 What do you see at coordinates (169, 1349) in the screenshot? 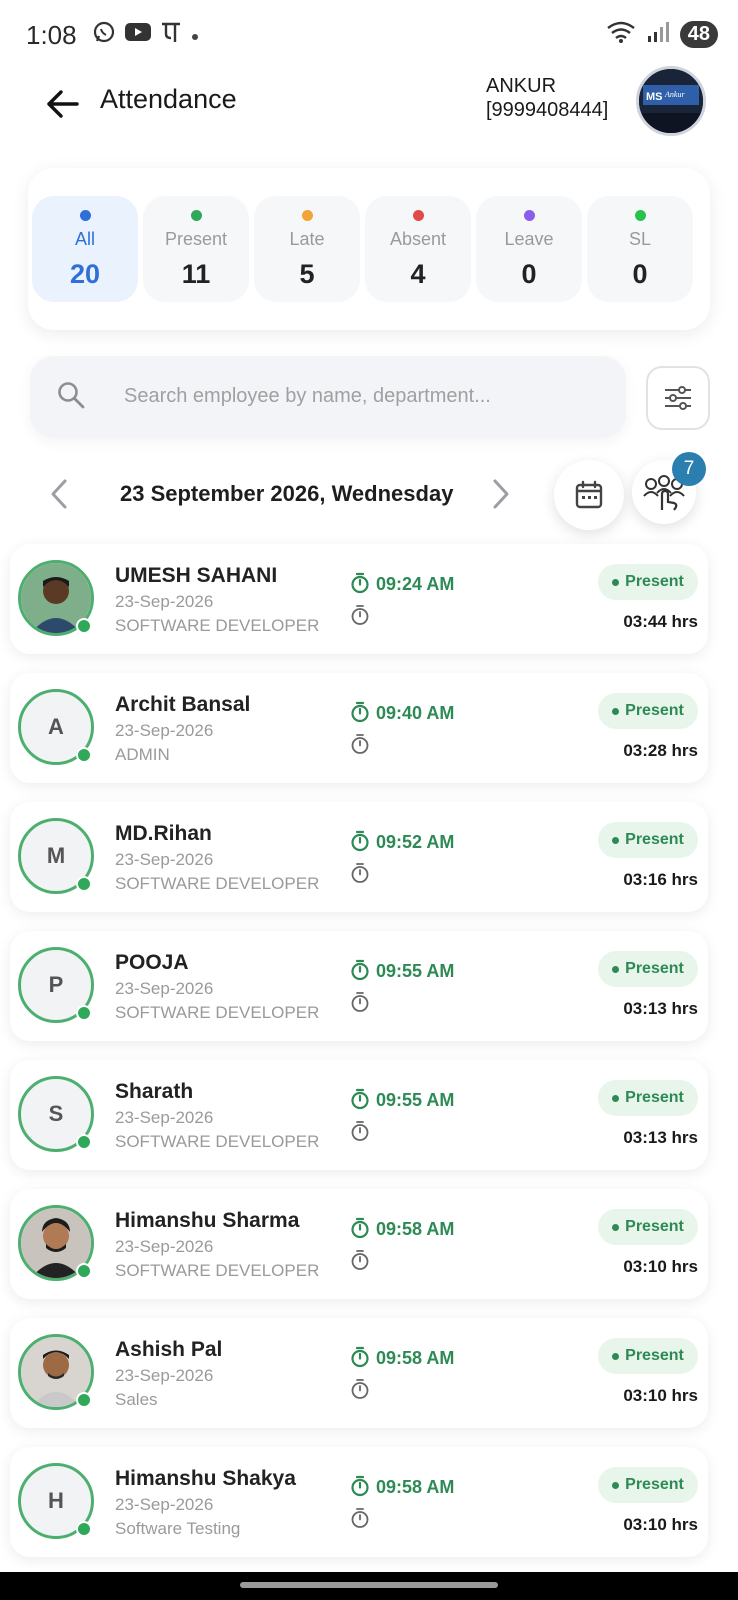
I see `employee-name: Ashish Pal` at bounding box center [169, 1349].